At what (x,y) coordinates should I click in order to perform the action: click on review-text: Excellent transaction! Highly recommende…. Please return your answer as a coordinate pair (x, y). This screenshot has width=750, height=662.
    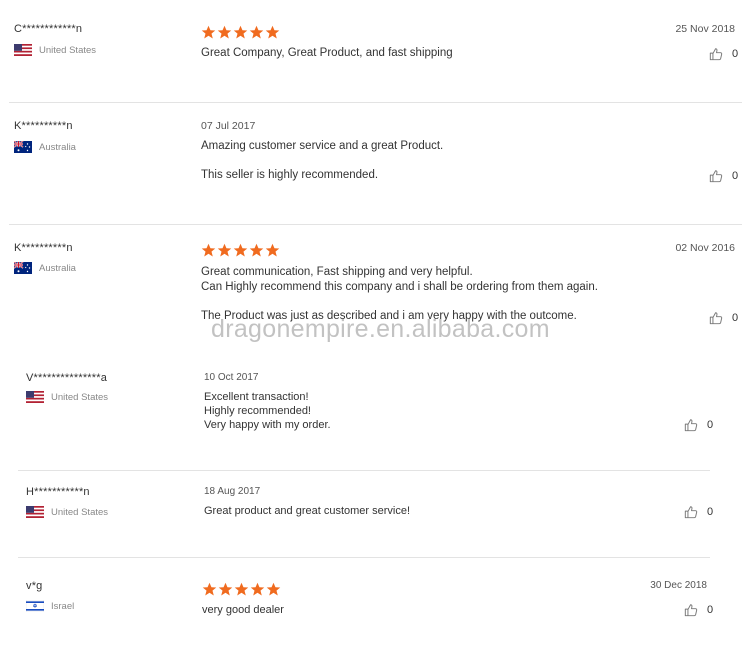
    Looking at the image, I should click on (267, 411).